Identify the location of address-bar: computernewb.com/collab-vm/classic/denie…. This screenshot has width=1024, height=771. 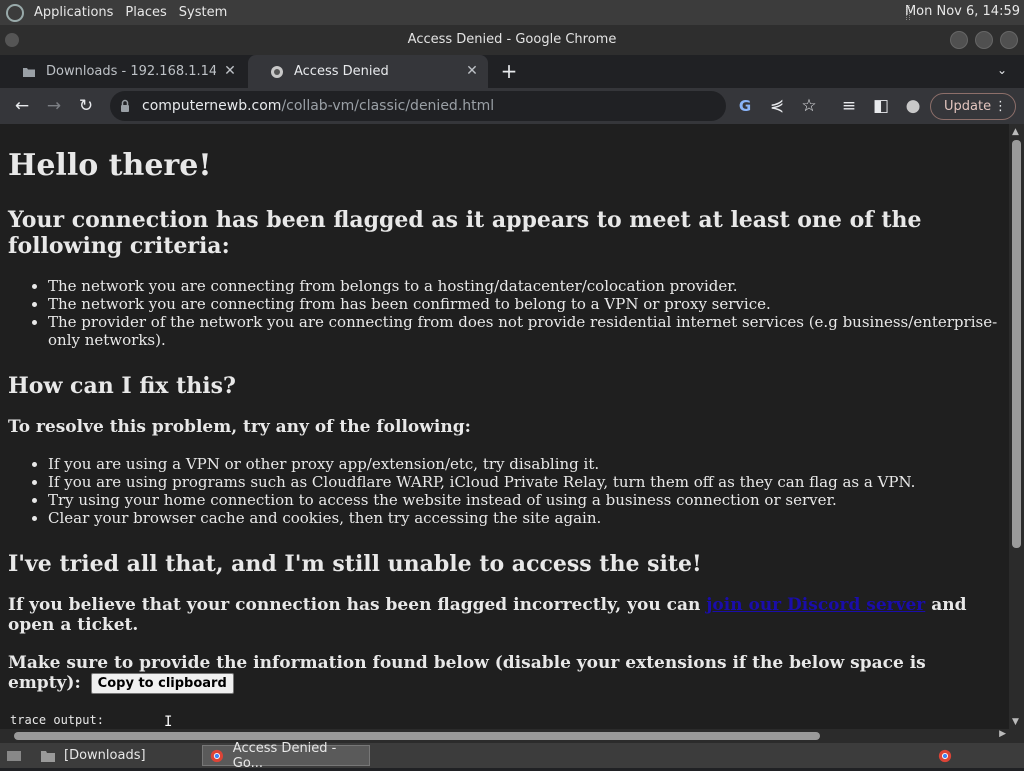
(418, 106).